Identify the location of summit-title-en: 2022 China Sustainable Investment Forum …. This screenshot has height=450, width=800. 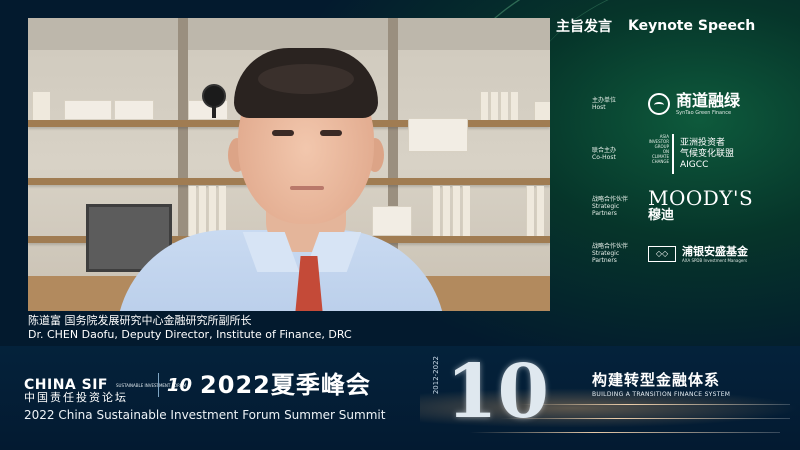
(205, 415).